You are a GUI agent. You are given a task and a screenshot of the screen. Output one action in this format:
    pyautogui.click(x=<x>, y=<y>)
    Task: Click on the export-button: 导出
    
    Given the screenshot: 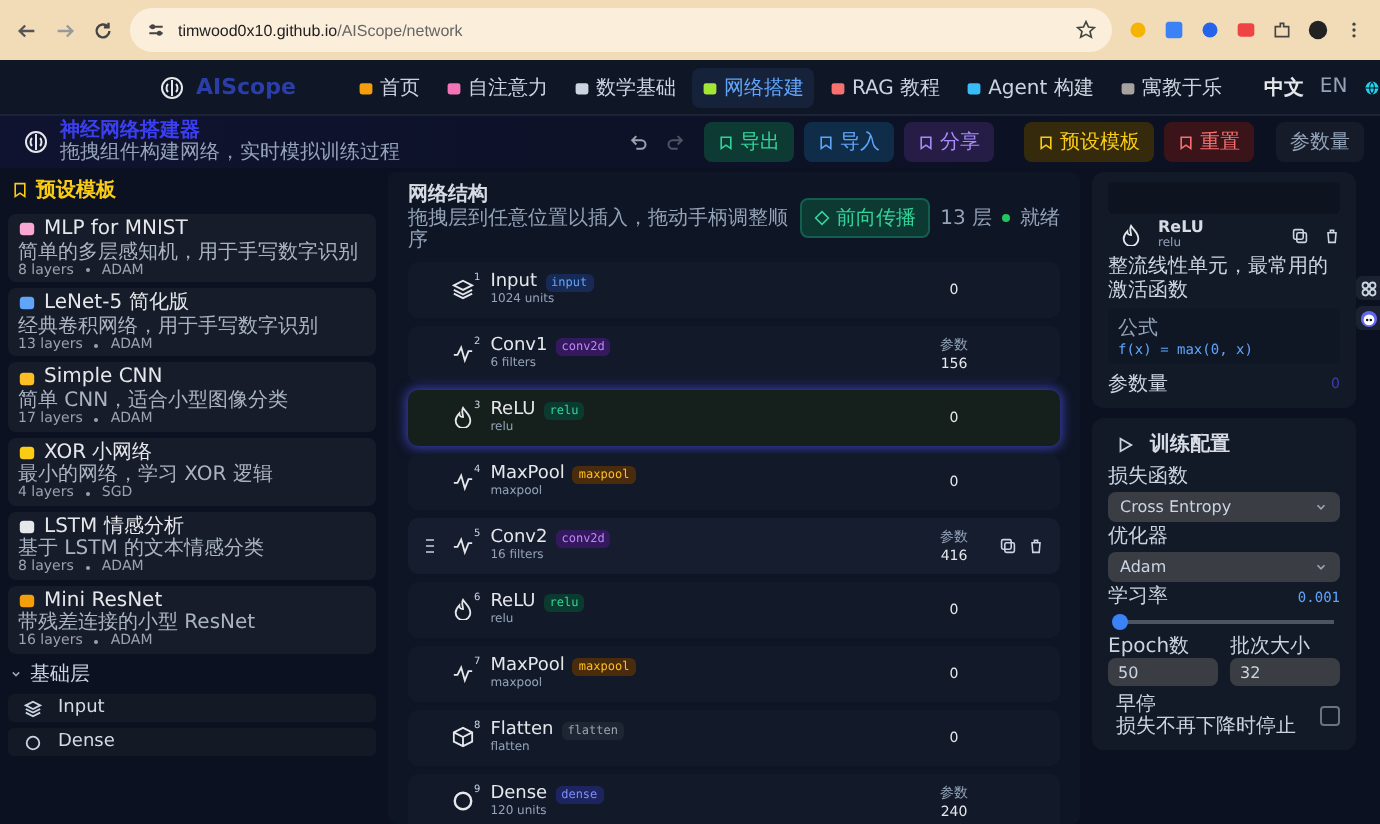 What is the action you would take?
    pyautogui.click(x=749, y=142)
    